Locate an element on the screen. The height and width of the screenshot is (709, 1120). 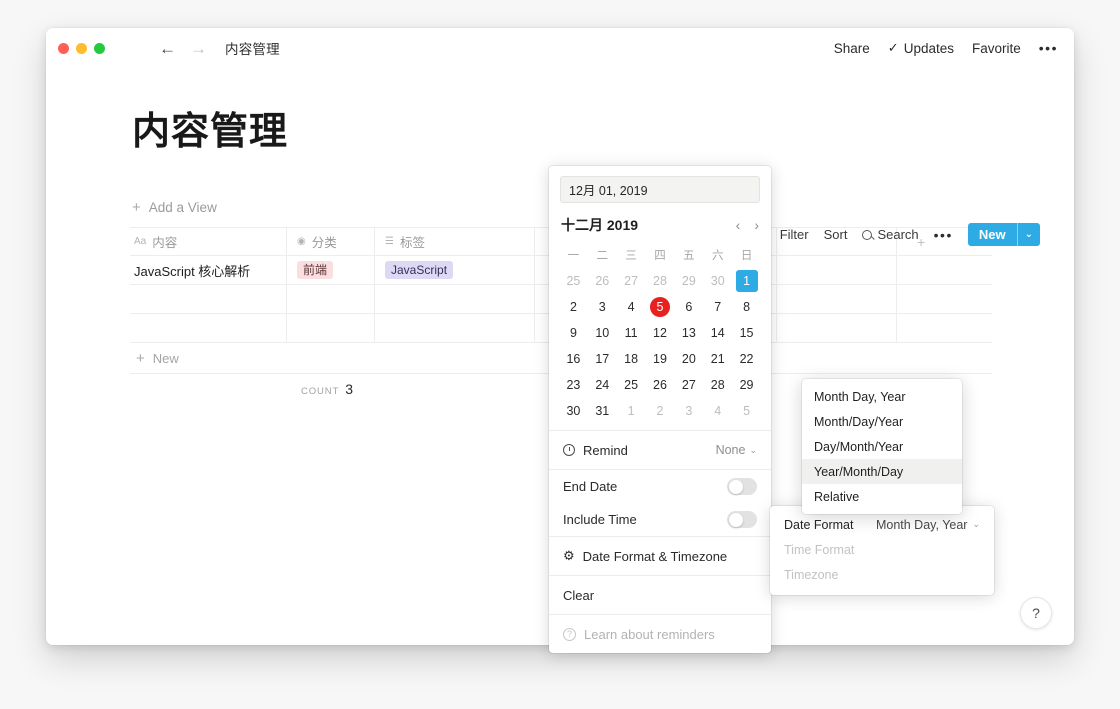
favorite-button: Favorite is located at coordinates (996, 48).